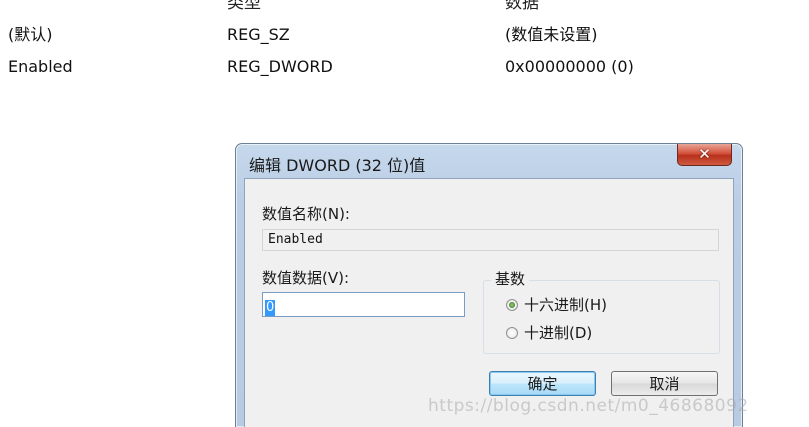 The image size is (809, 427). What do you see at coordinates (542, 383) in the screenshot?
I see `ok-button: 确定` at bounding box center [542, 383].